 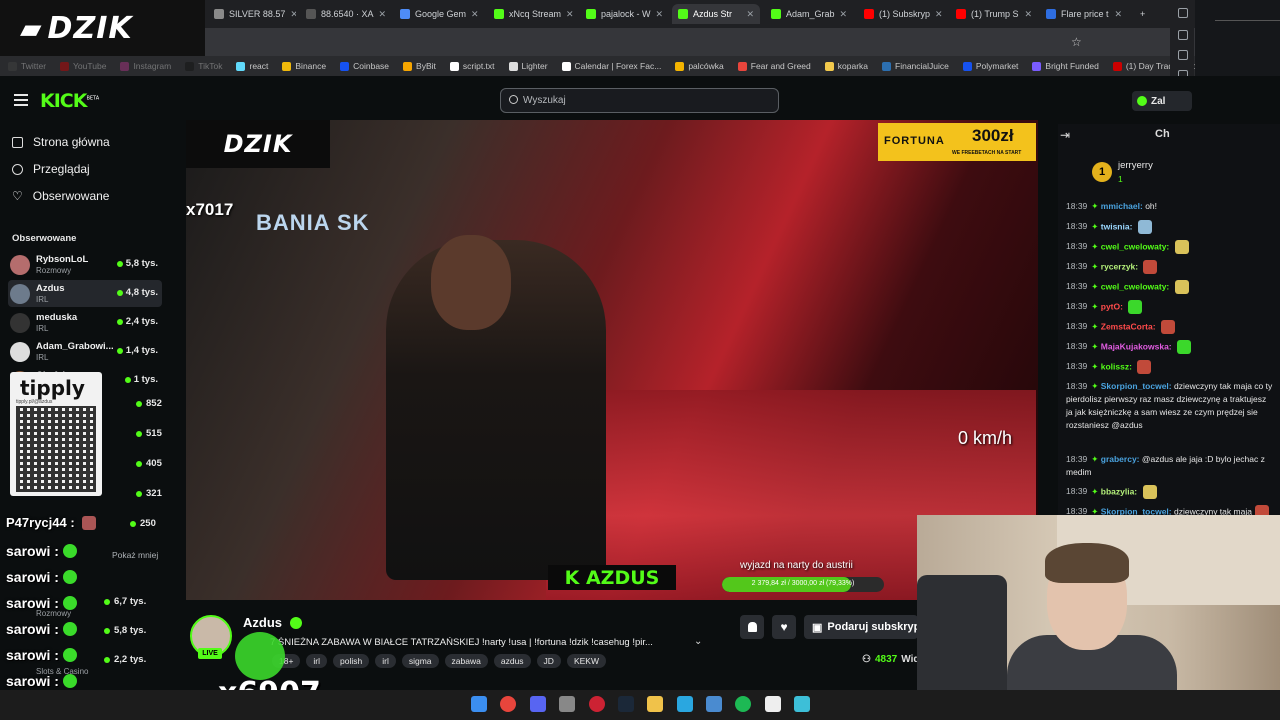 I want to click on notes-icon, so click(x=802, y=704).